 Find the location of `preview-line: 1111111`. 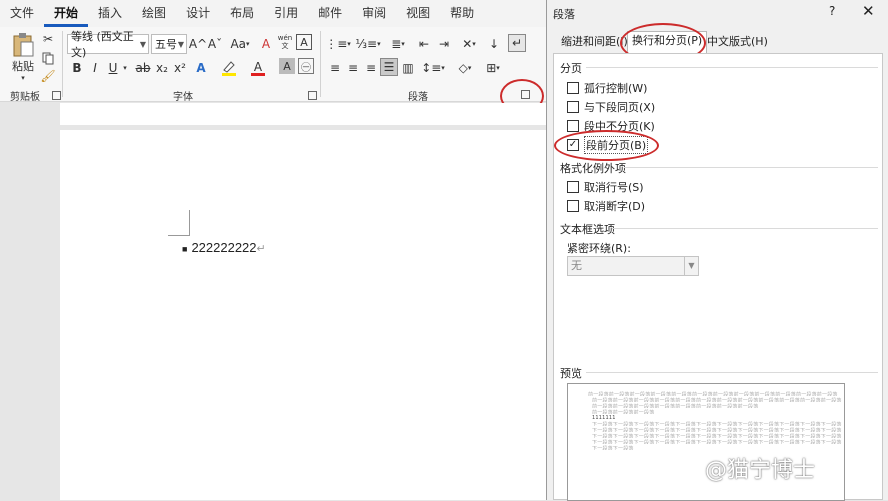

preview-line: 1111111 is located at coordinates (604, 417).